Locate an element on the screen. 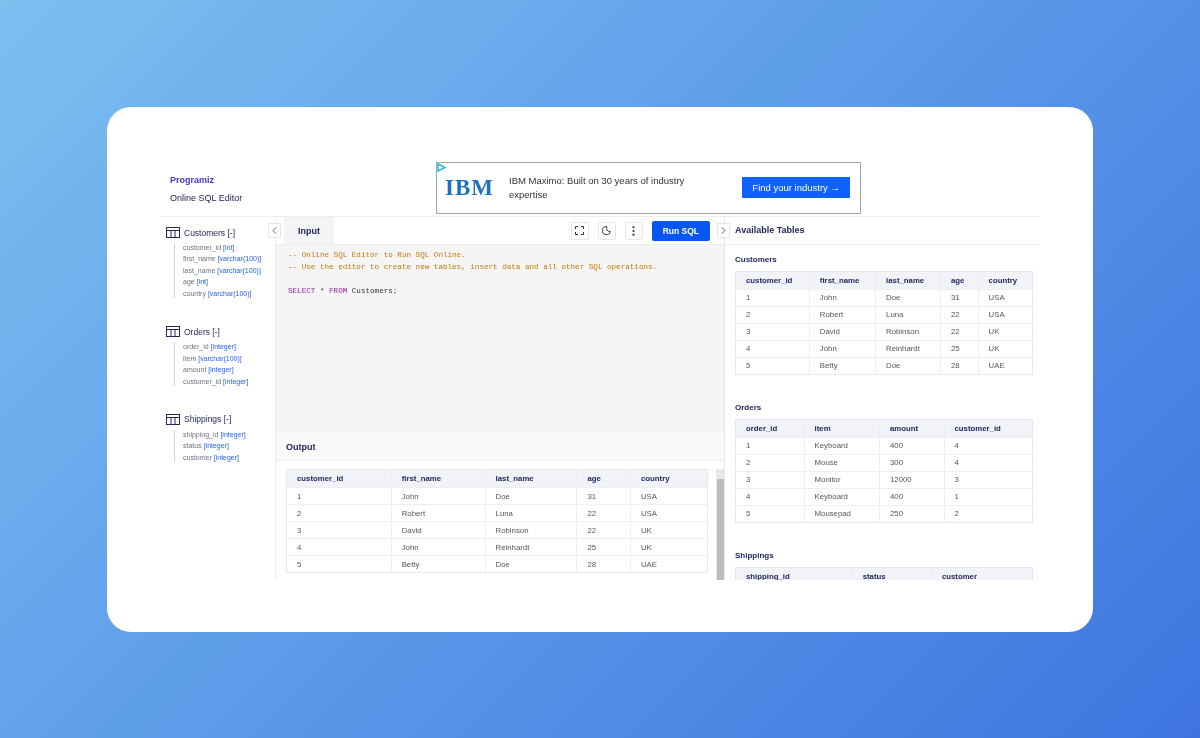 This screenshot has height=738, width=1200. ad-button: Find your industry → is located at coordinates (796, 187).